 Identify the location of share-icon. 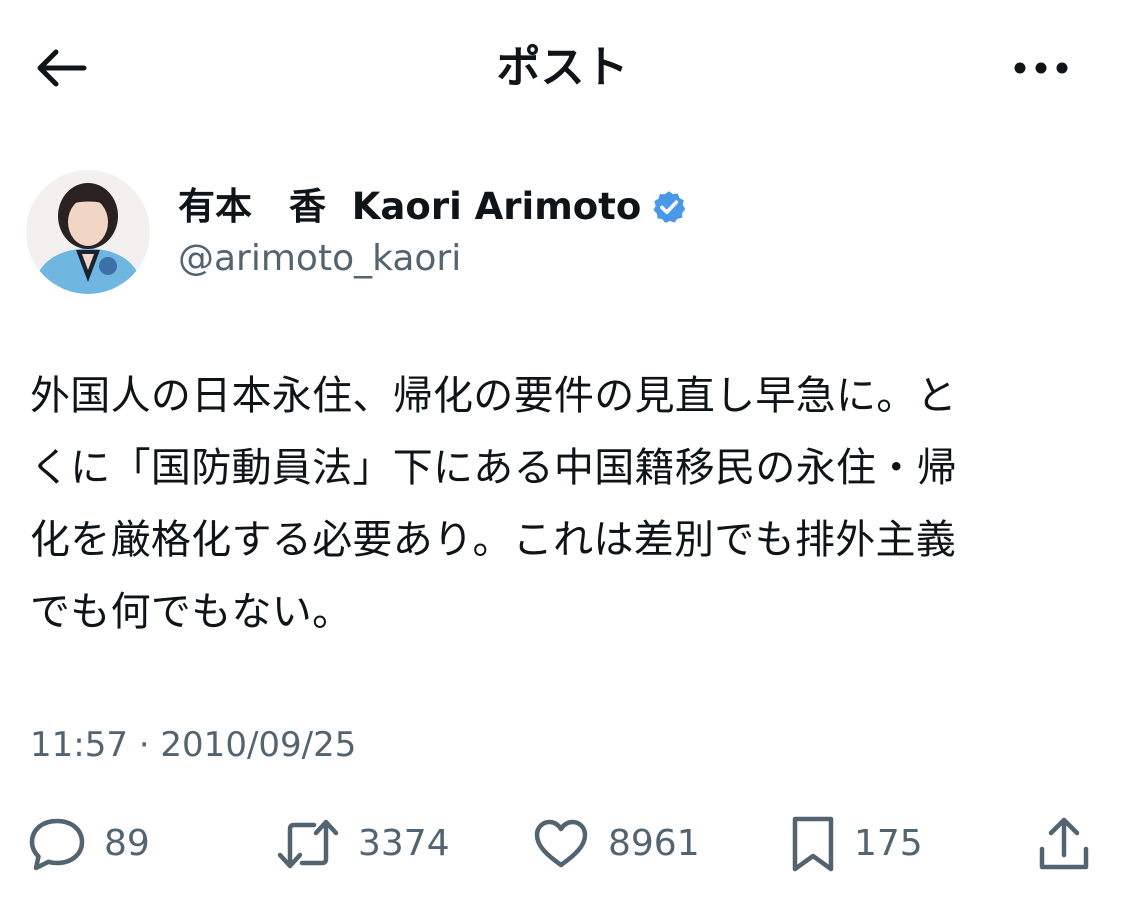
(1064, 843).